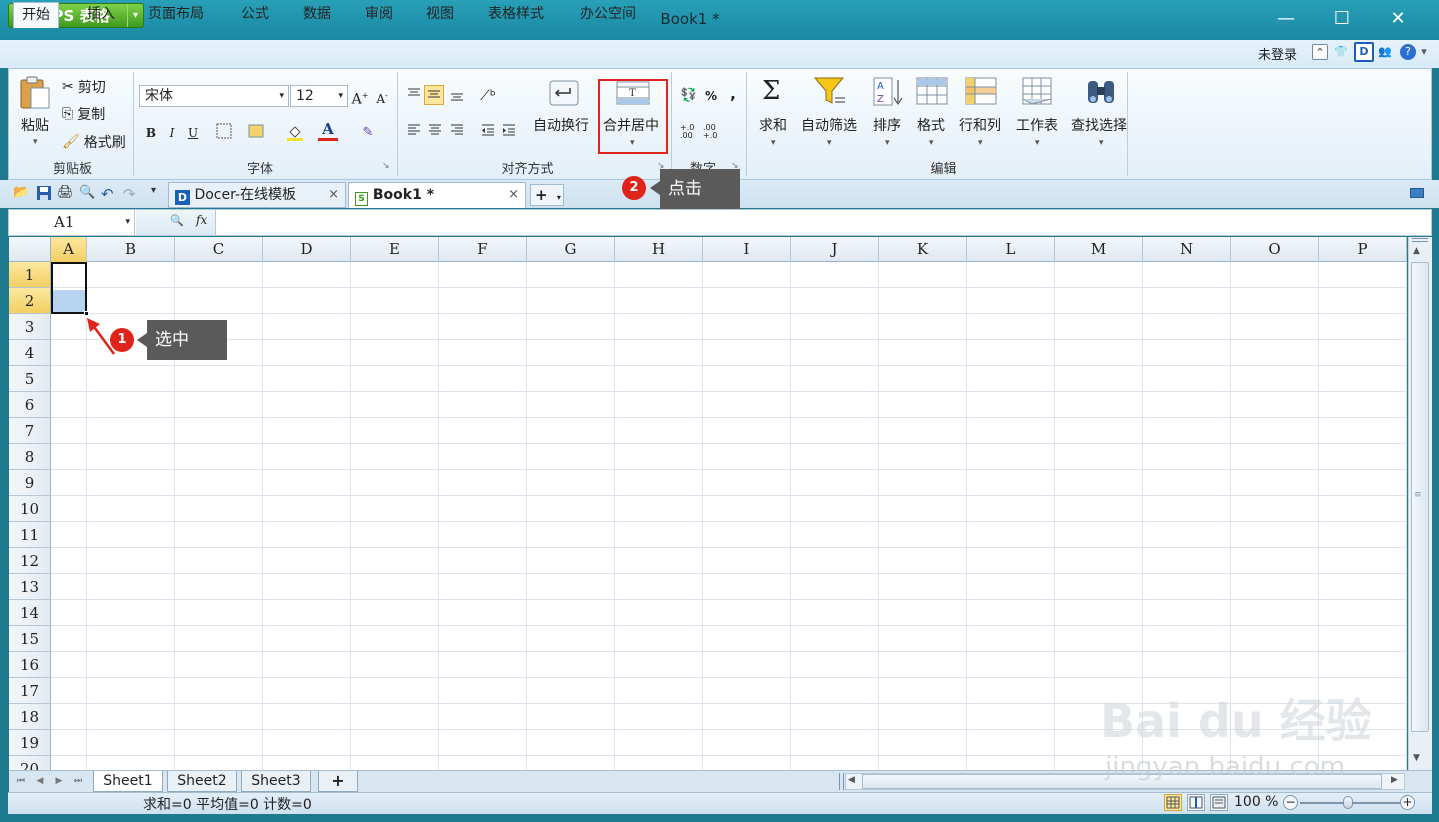 This screenshot has width=1439, height=822. I want to click on print-icon: 🖨, so click(65, 193).